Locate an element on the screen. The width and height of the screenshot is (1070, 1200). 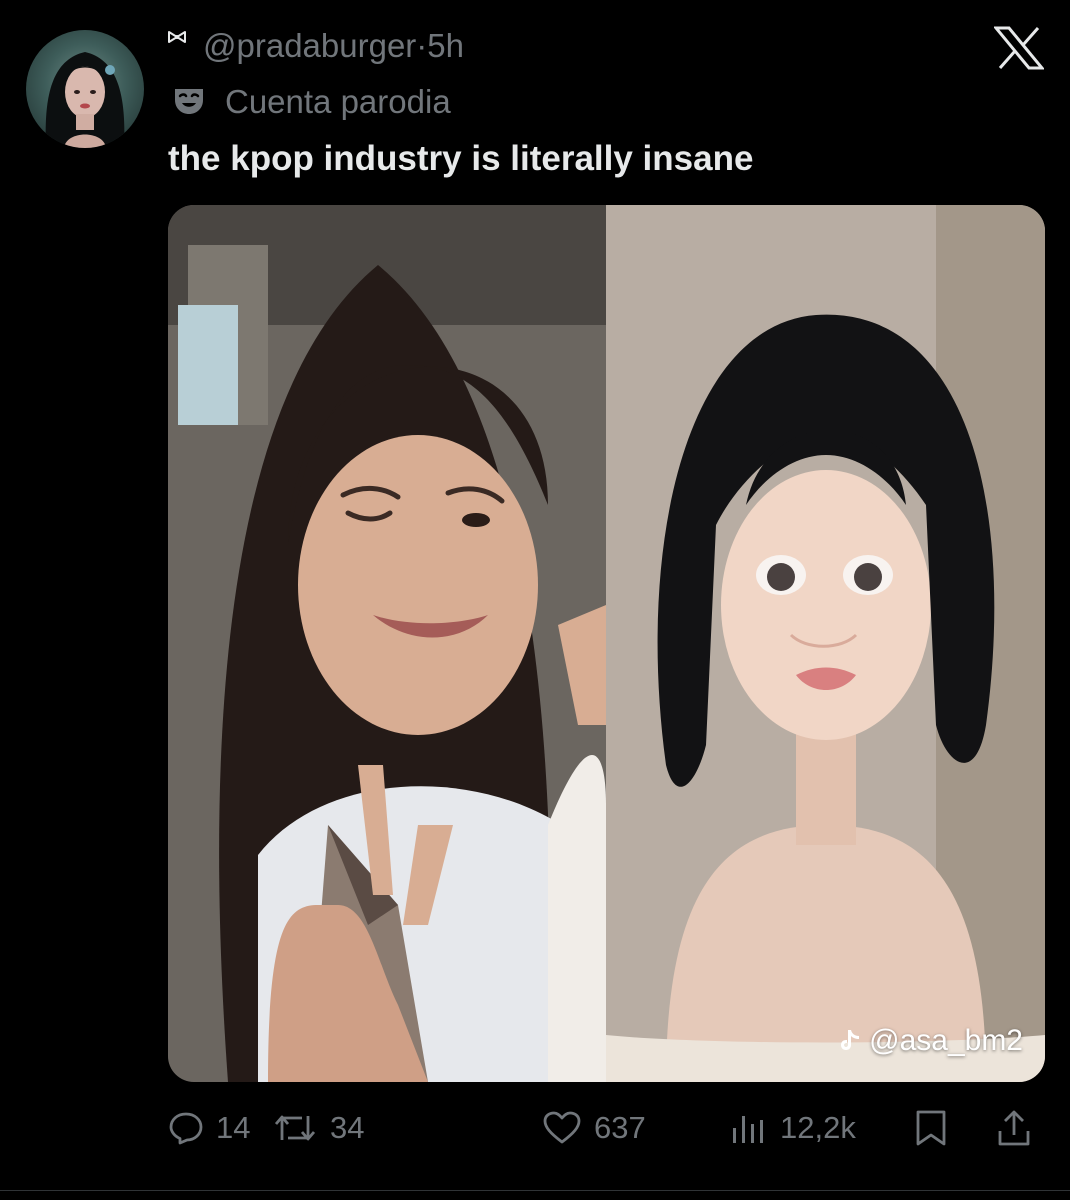
reply-count: 14 is located at coordinates (233, 1127).